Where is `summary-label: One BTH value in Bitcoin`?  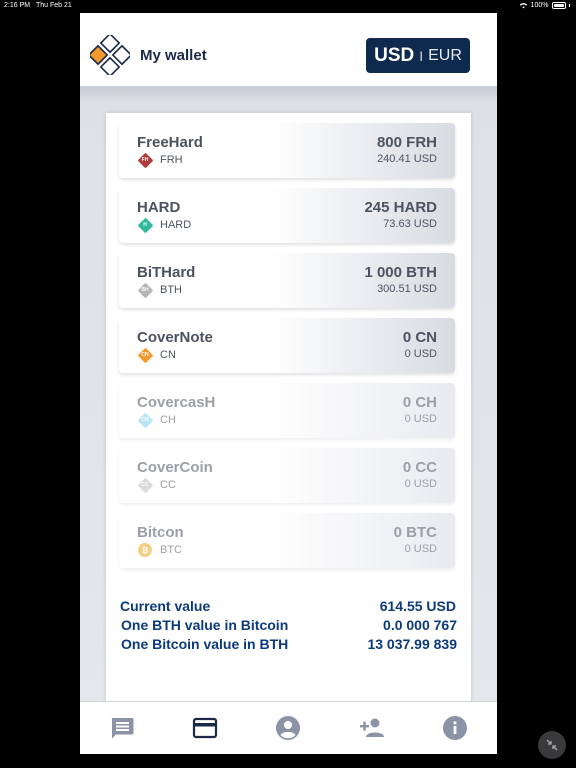
summary-label: One BTH value in Bitcoin is located at coordinates (205, 625).